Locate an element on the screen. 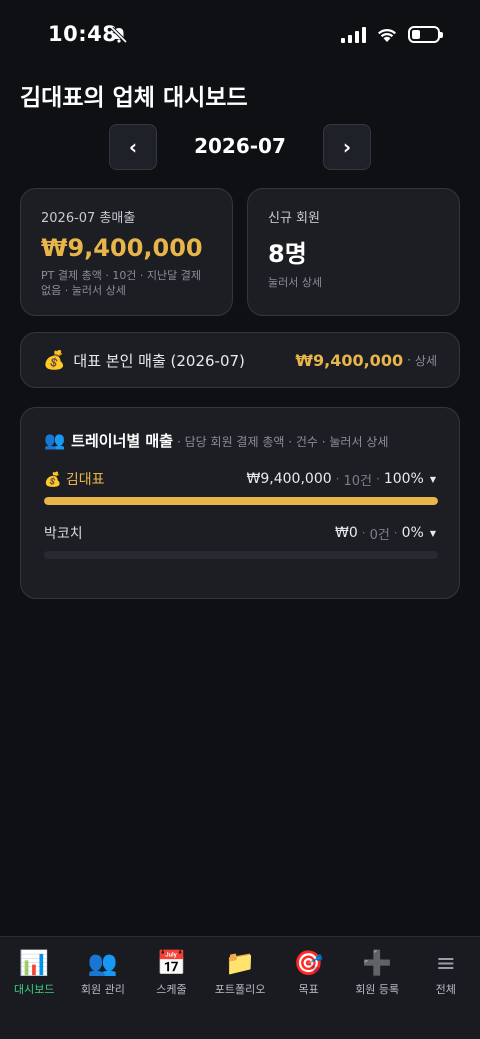 Image resolution: width=480 pixels, height=1039 pixels. tab-label: 목표 is located at coordinates (308, 989).